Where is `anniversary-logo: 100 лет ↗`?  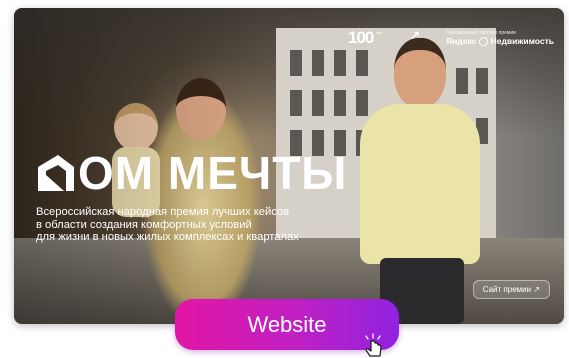
anniversary-logo: 100 лет ↗ is located at coordinates (384, 38).